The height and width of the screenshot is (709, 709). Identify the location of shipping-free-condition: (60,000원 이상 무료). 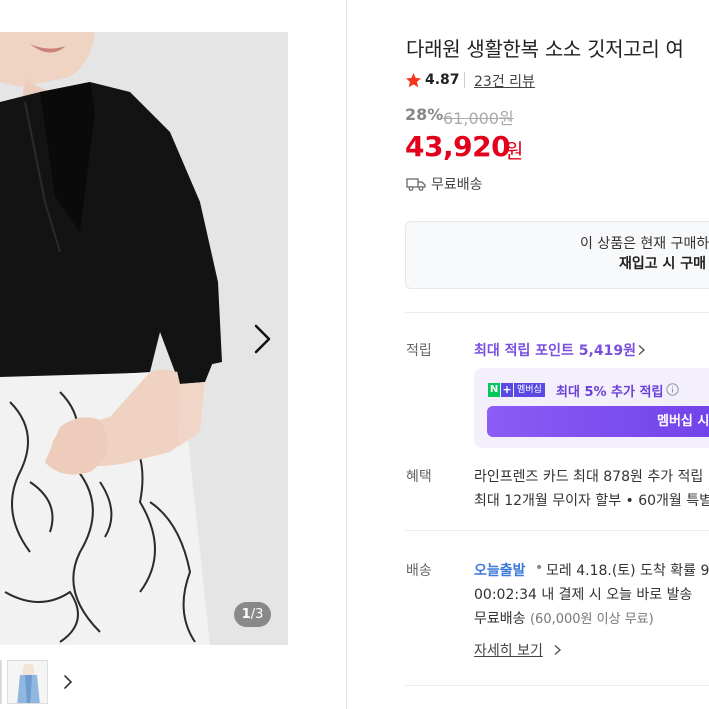
(591, 619).